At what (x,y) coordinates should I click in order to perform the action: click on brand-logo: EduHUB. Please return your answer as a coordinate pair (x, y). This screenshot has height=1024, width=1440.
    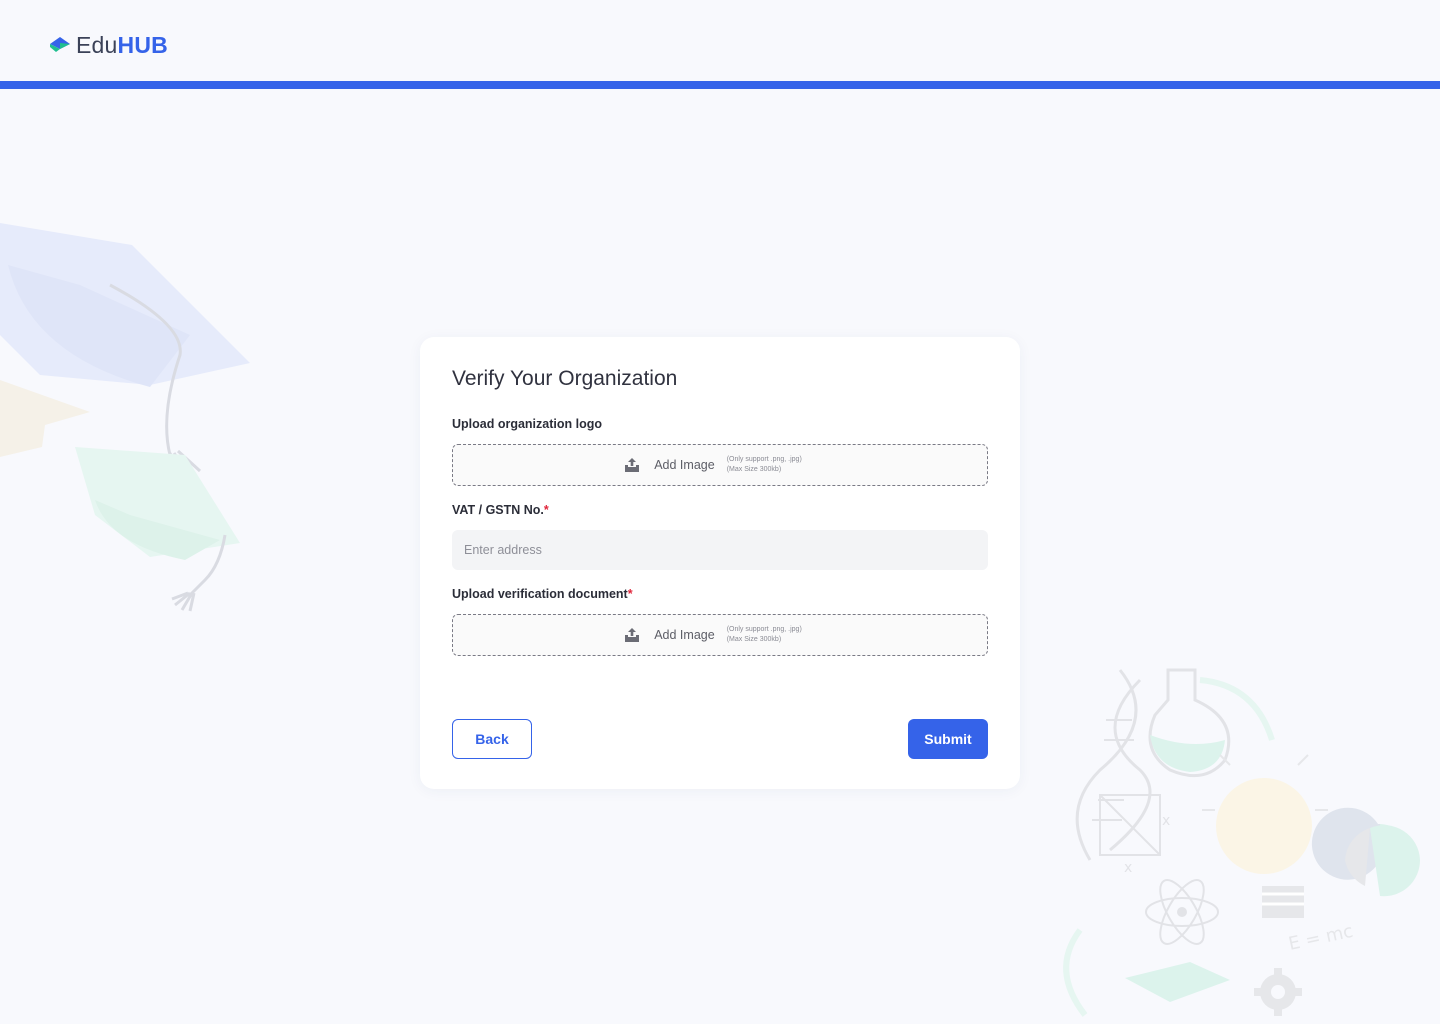
    Looking at the image, I should click on (109, 45).